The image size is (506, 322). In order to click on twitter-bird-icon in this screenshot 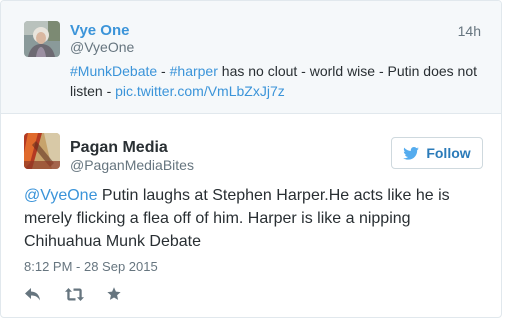, I will do `click(411, 153)`.